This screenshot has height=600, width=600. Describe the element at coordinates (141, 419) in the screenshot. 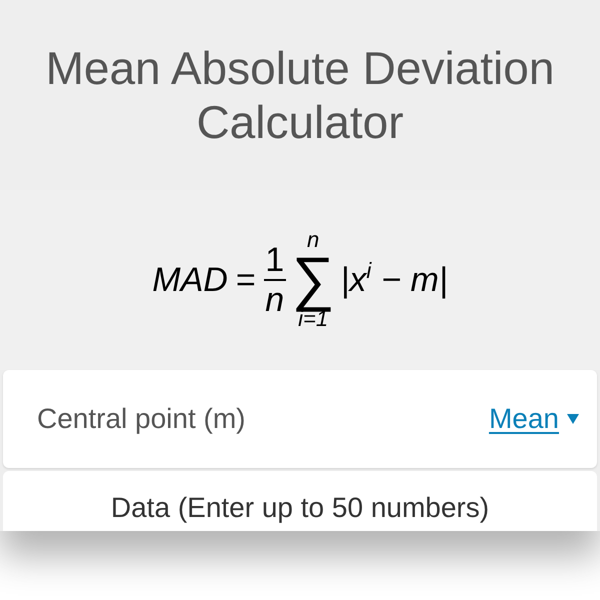

I see `field-label: Central point (m)` at that location.